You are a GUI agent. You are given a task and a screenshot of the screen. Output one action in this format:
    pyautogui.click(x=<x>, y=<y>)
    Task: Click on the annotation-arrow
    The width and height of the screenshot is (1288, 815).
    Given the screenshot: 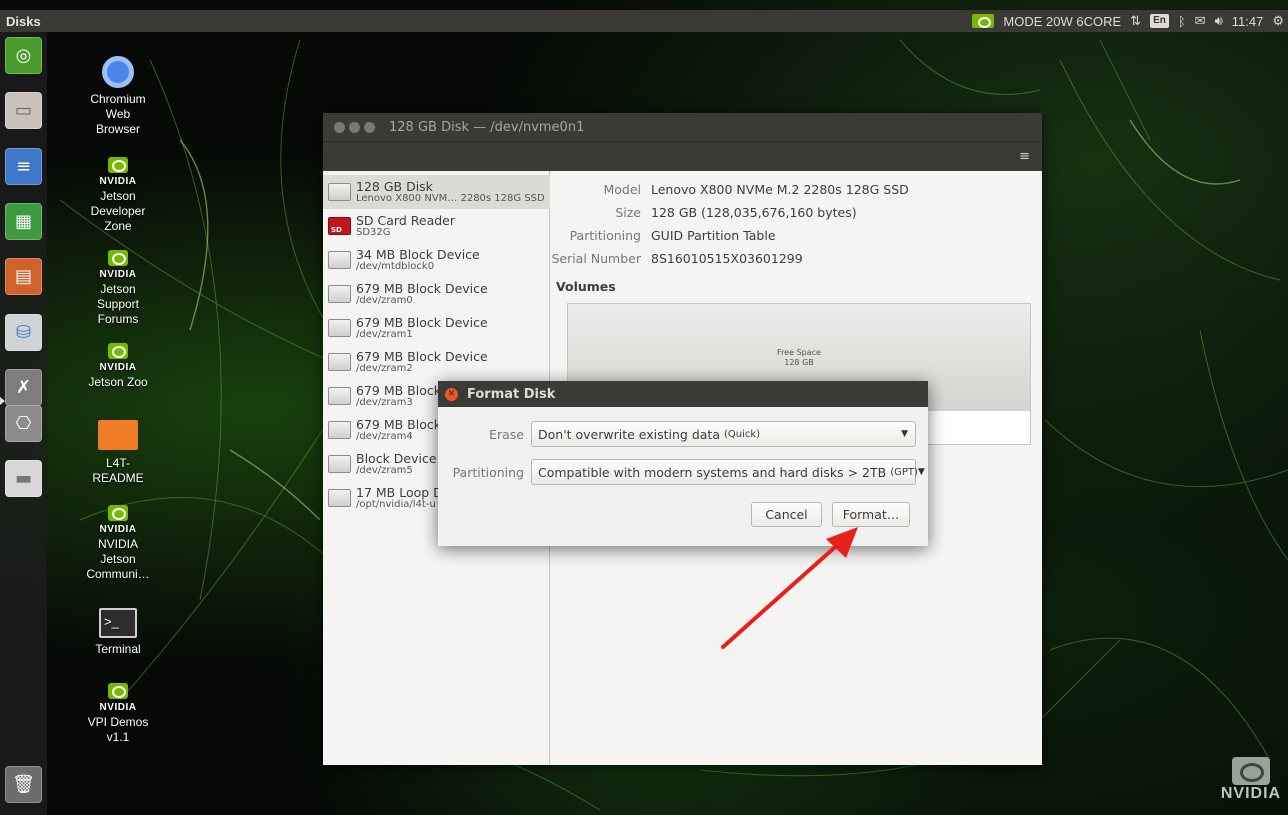 What is the action you would take?
    pyautogui.click(x=789, y=588)
    